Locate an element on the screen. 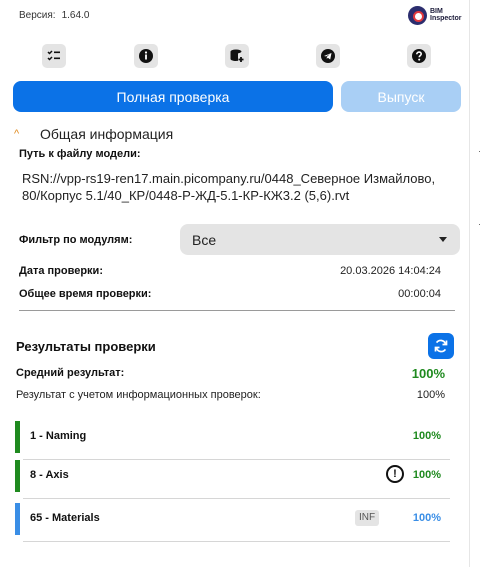  info-result-value: 100% is located at coordinates (430, 395).